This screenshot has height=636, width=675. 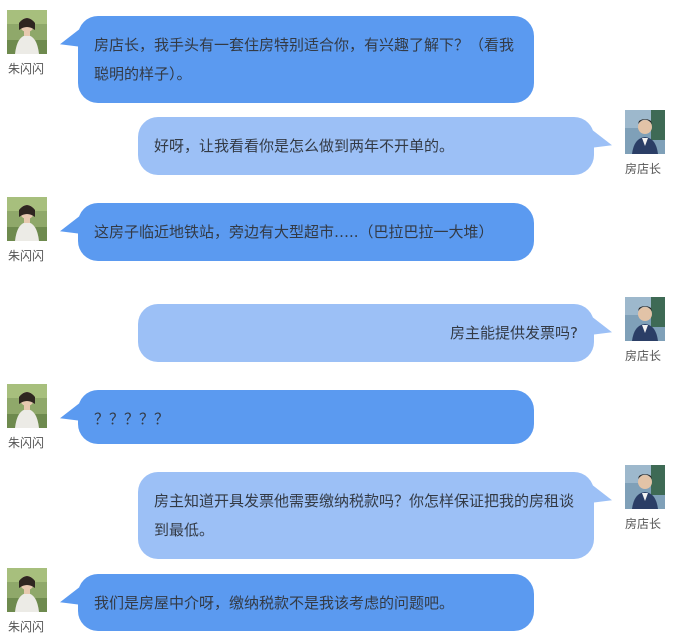 I want to click on message-bubble: 这房子临近地铁站，旁边有大型超市…..（巴拉巴拉一大堆）, so click(x=297, y=232).